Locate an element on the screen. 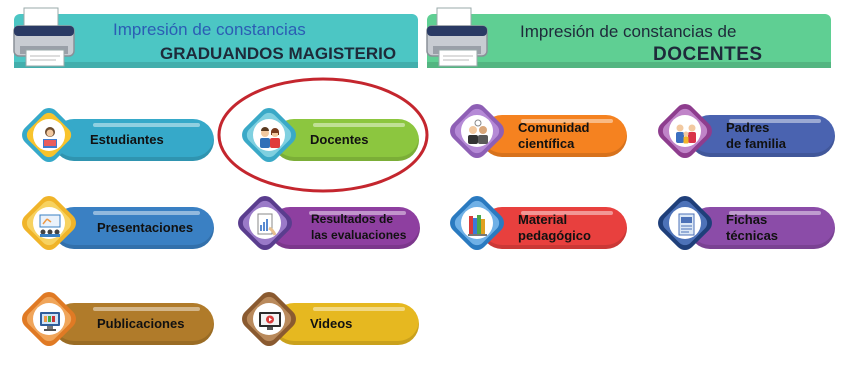 The height and width of the screenshot is (375, 850). fichas-label-line2: técnicas is located at coordinates (752, 235).